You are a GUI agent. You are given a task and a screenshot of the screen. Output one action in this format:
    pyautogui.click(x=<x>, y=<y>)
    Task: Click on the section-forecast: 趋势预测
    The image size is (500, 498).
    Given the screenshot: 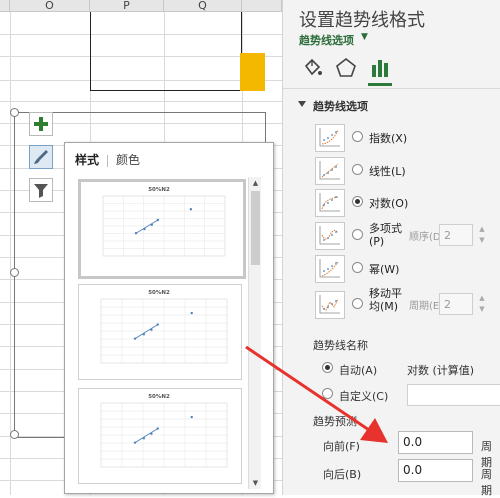 What is the action you would take?
    pyautogui.click(x=335, y=421)
    